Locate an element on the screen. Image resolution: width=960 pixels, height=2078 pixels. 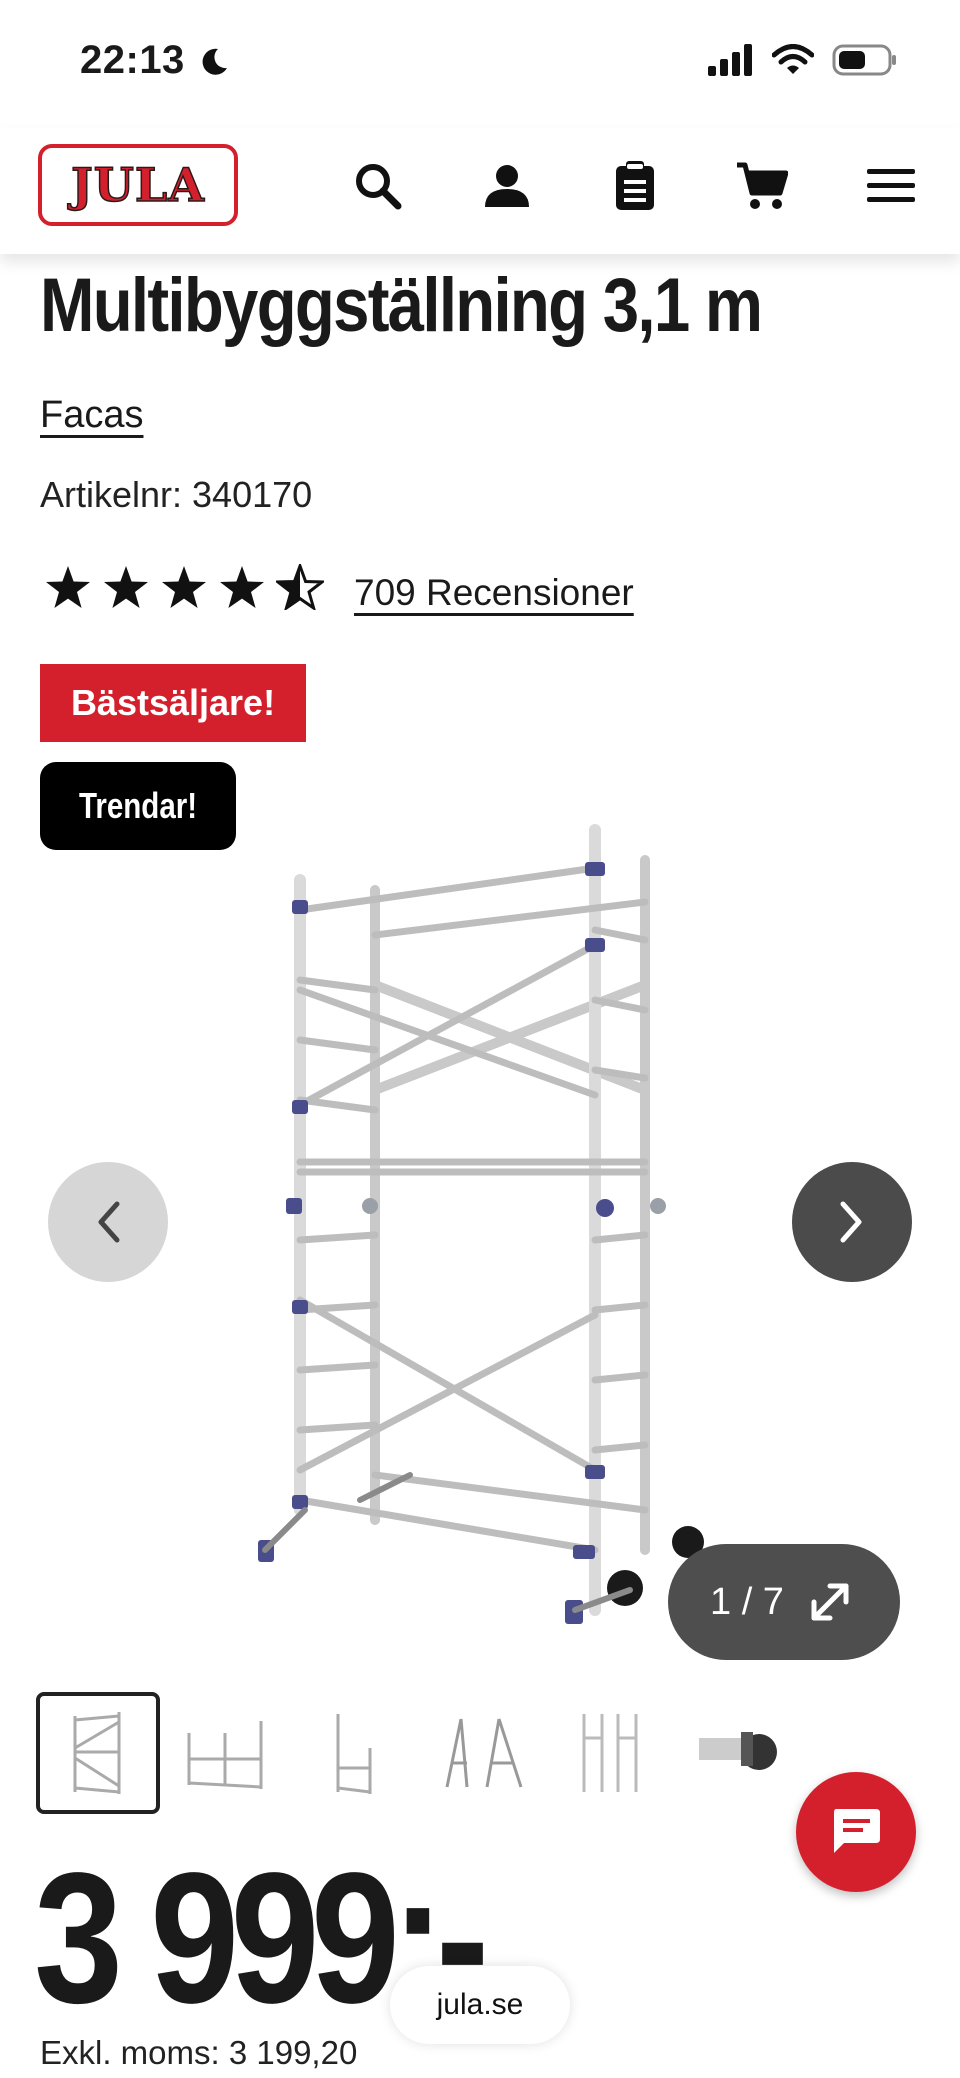
bestseller-badge: Bästsäljare! is located at coordinates (173, 703).